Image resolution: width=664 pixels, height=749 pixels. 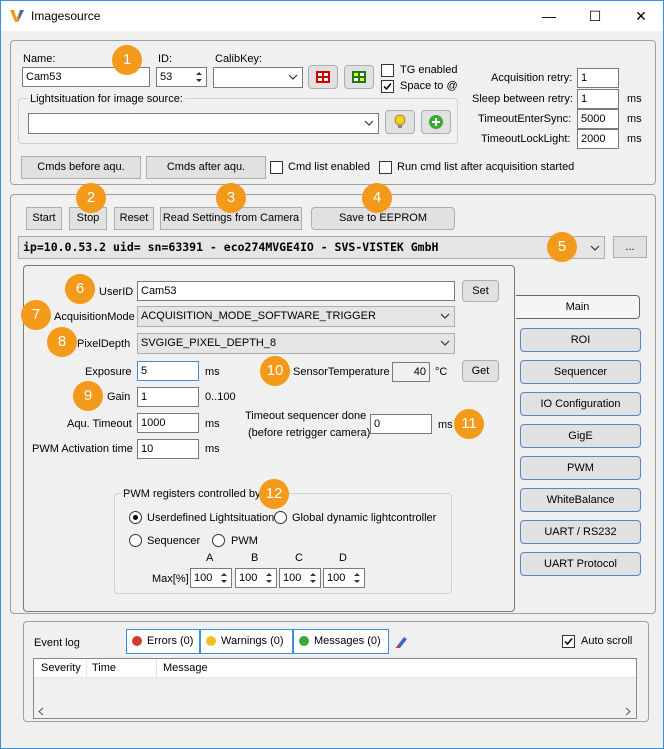 What do you see at coordinates (335, 668) in the screenshot?
I see `table-header: Severity Time Message` at bounding box center [335, 668].